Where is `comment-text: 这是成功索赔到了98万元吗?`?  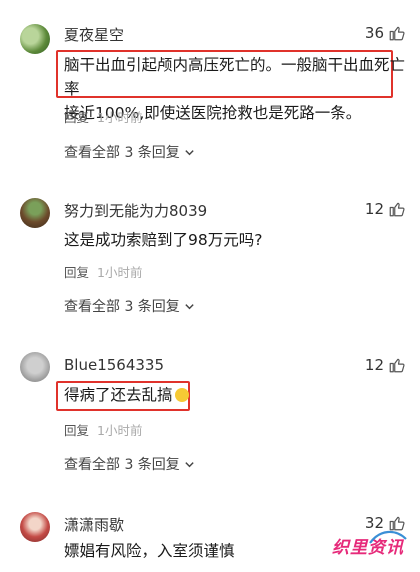 comment-text: 这是成功索赔到了98万元吗? is located at coordinates (163, 240).